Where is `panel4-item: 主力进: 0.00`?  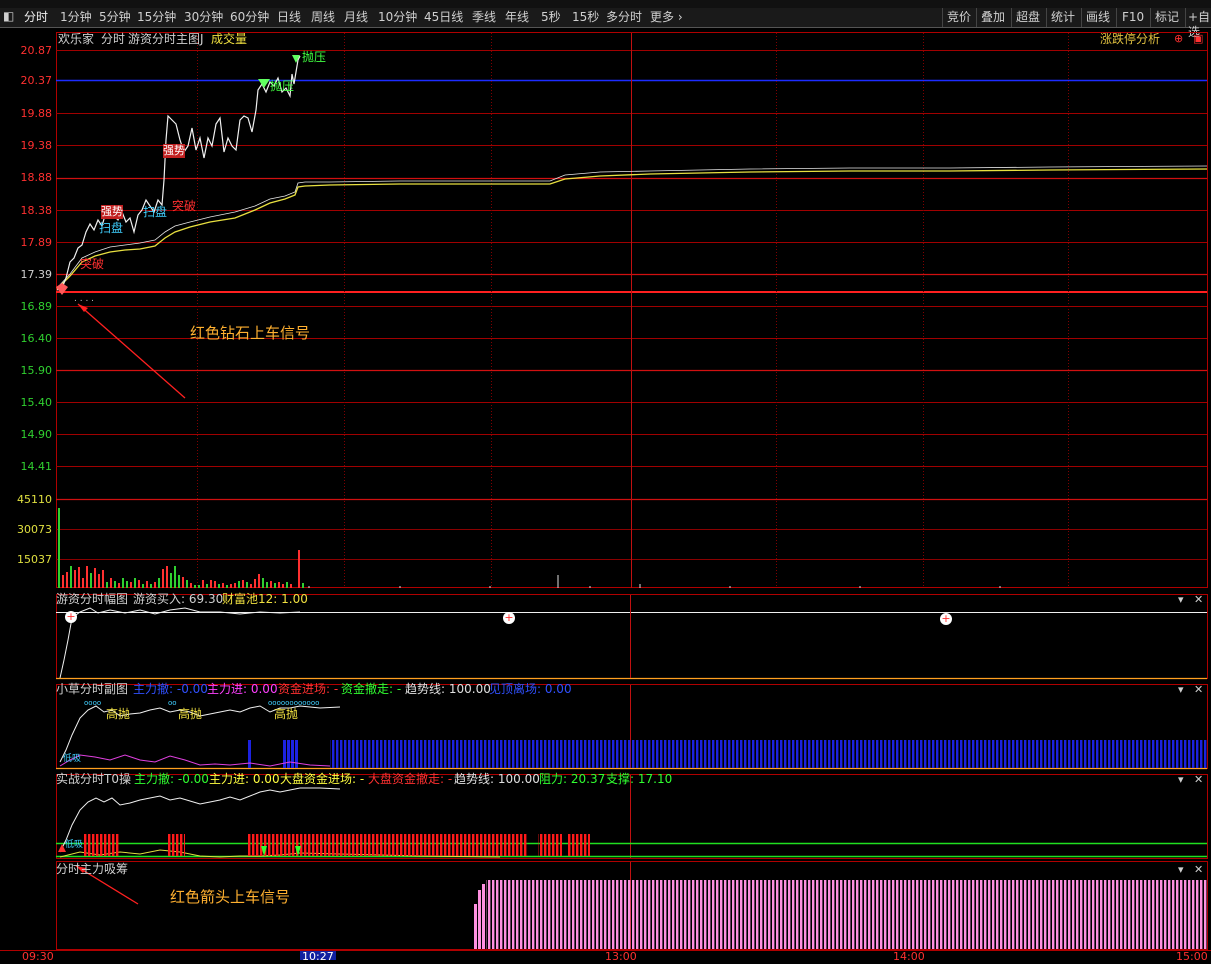 panel4-item: 主力进: 0.00 is located at coordinates (244, 779).